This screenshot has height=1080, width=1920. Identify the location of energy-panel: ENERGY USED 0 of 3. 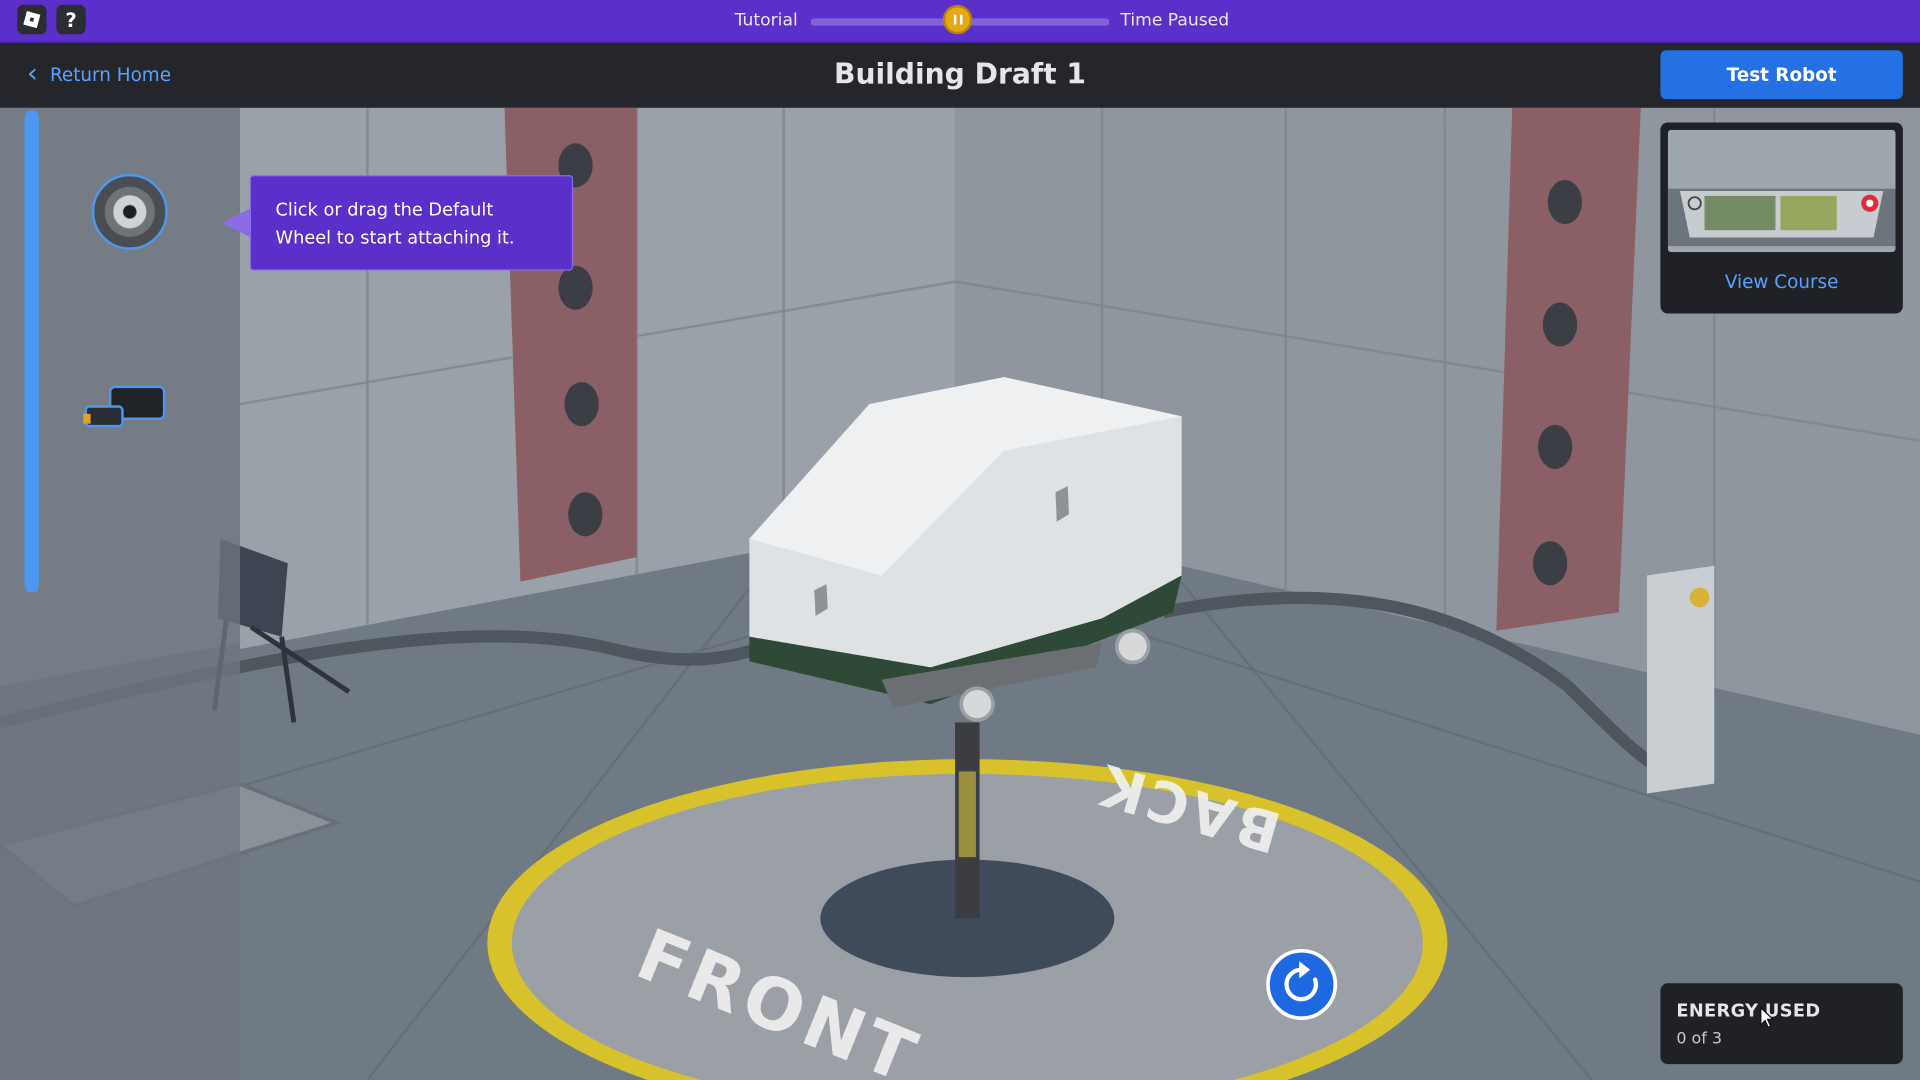
(1781, 1024).